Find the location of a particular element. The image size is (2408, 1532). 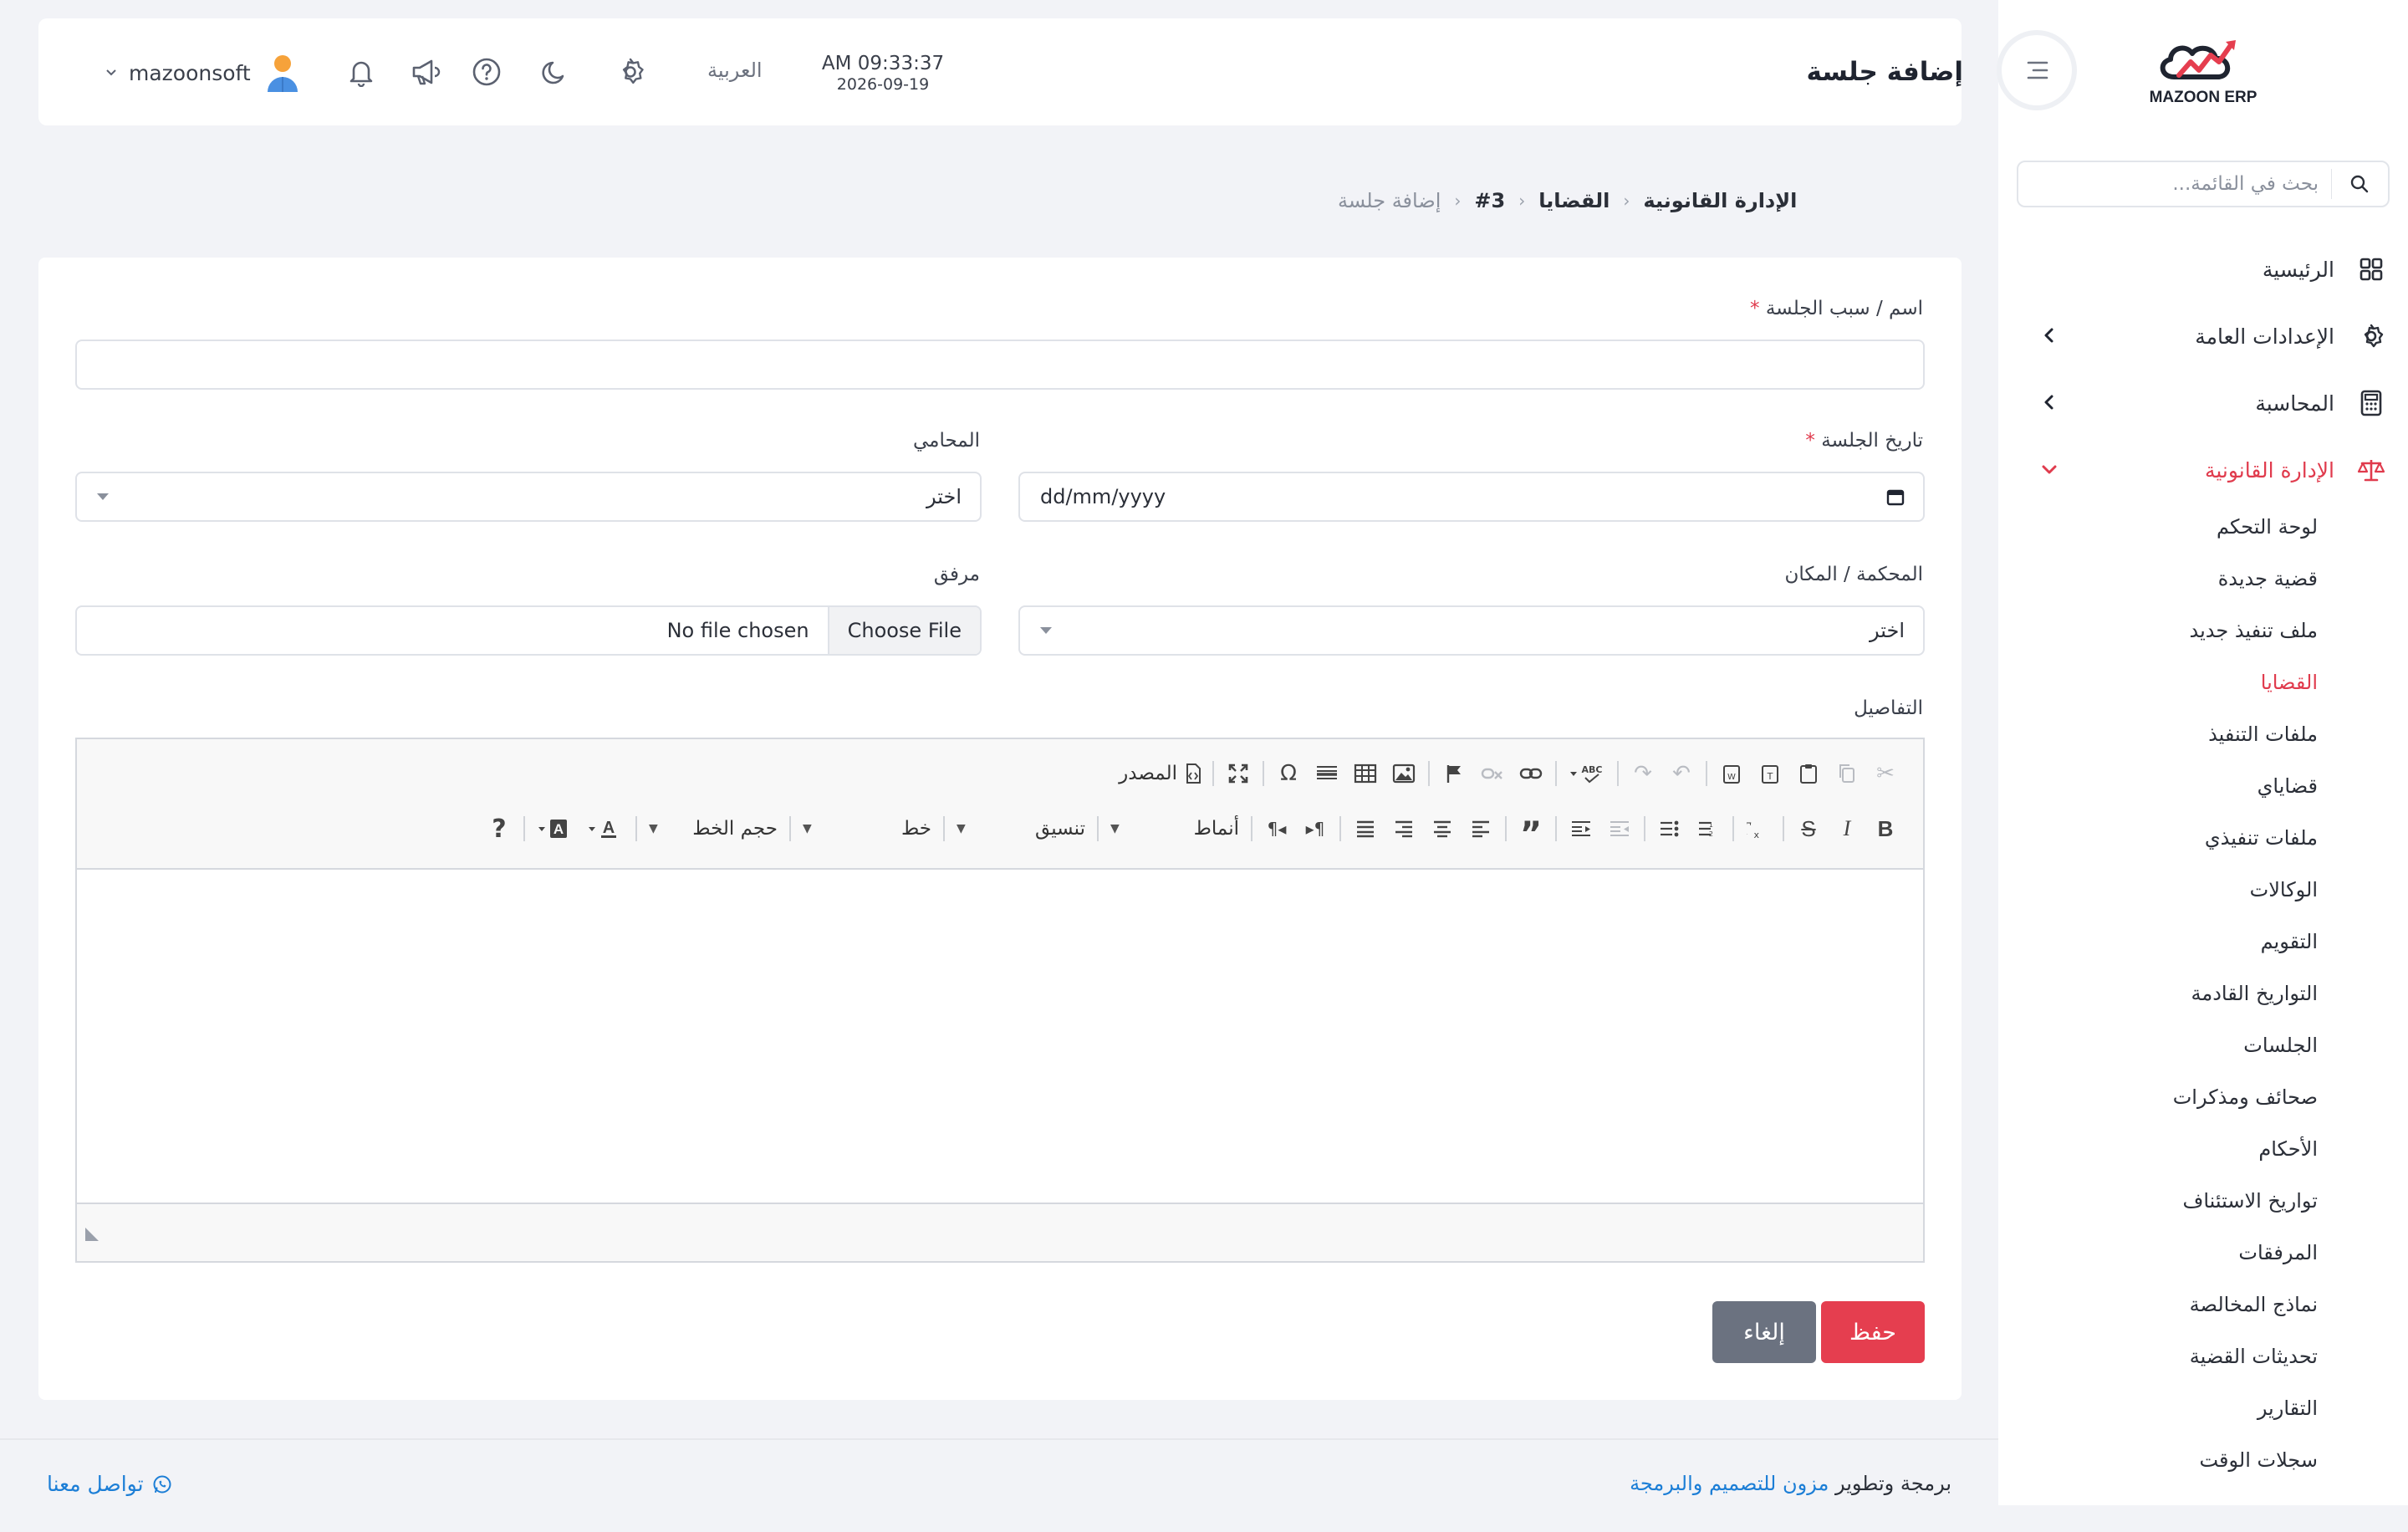

logo: MAZOON ERP is located at coordinates (2203, 75).